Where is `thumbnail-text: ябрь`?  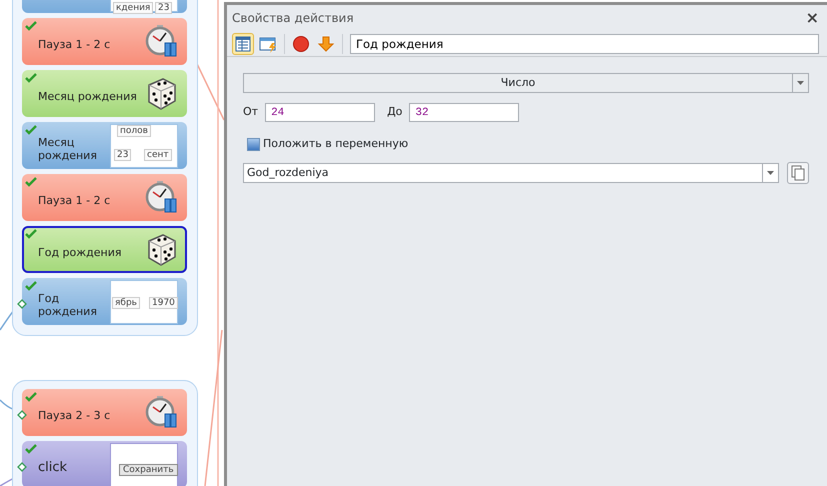
thumbnail-text: ябрь is located at coordinates (126, 303).